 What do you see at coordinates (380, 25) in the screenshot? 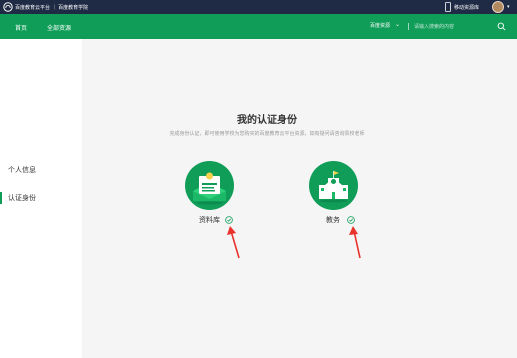
I see `search-scope-select: 百度资源` at bounding box center [380, 25].